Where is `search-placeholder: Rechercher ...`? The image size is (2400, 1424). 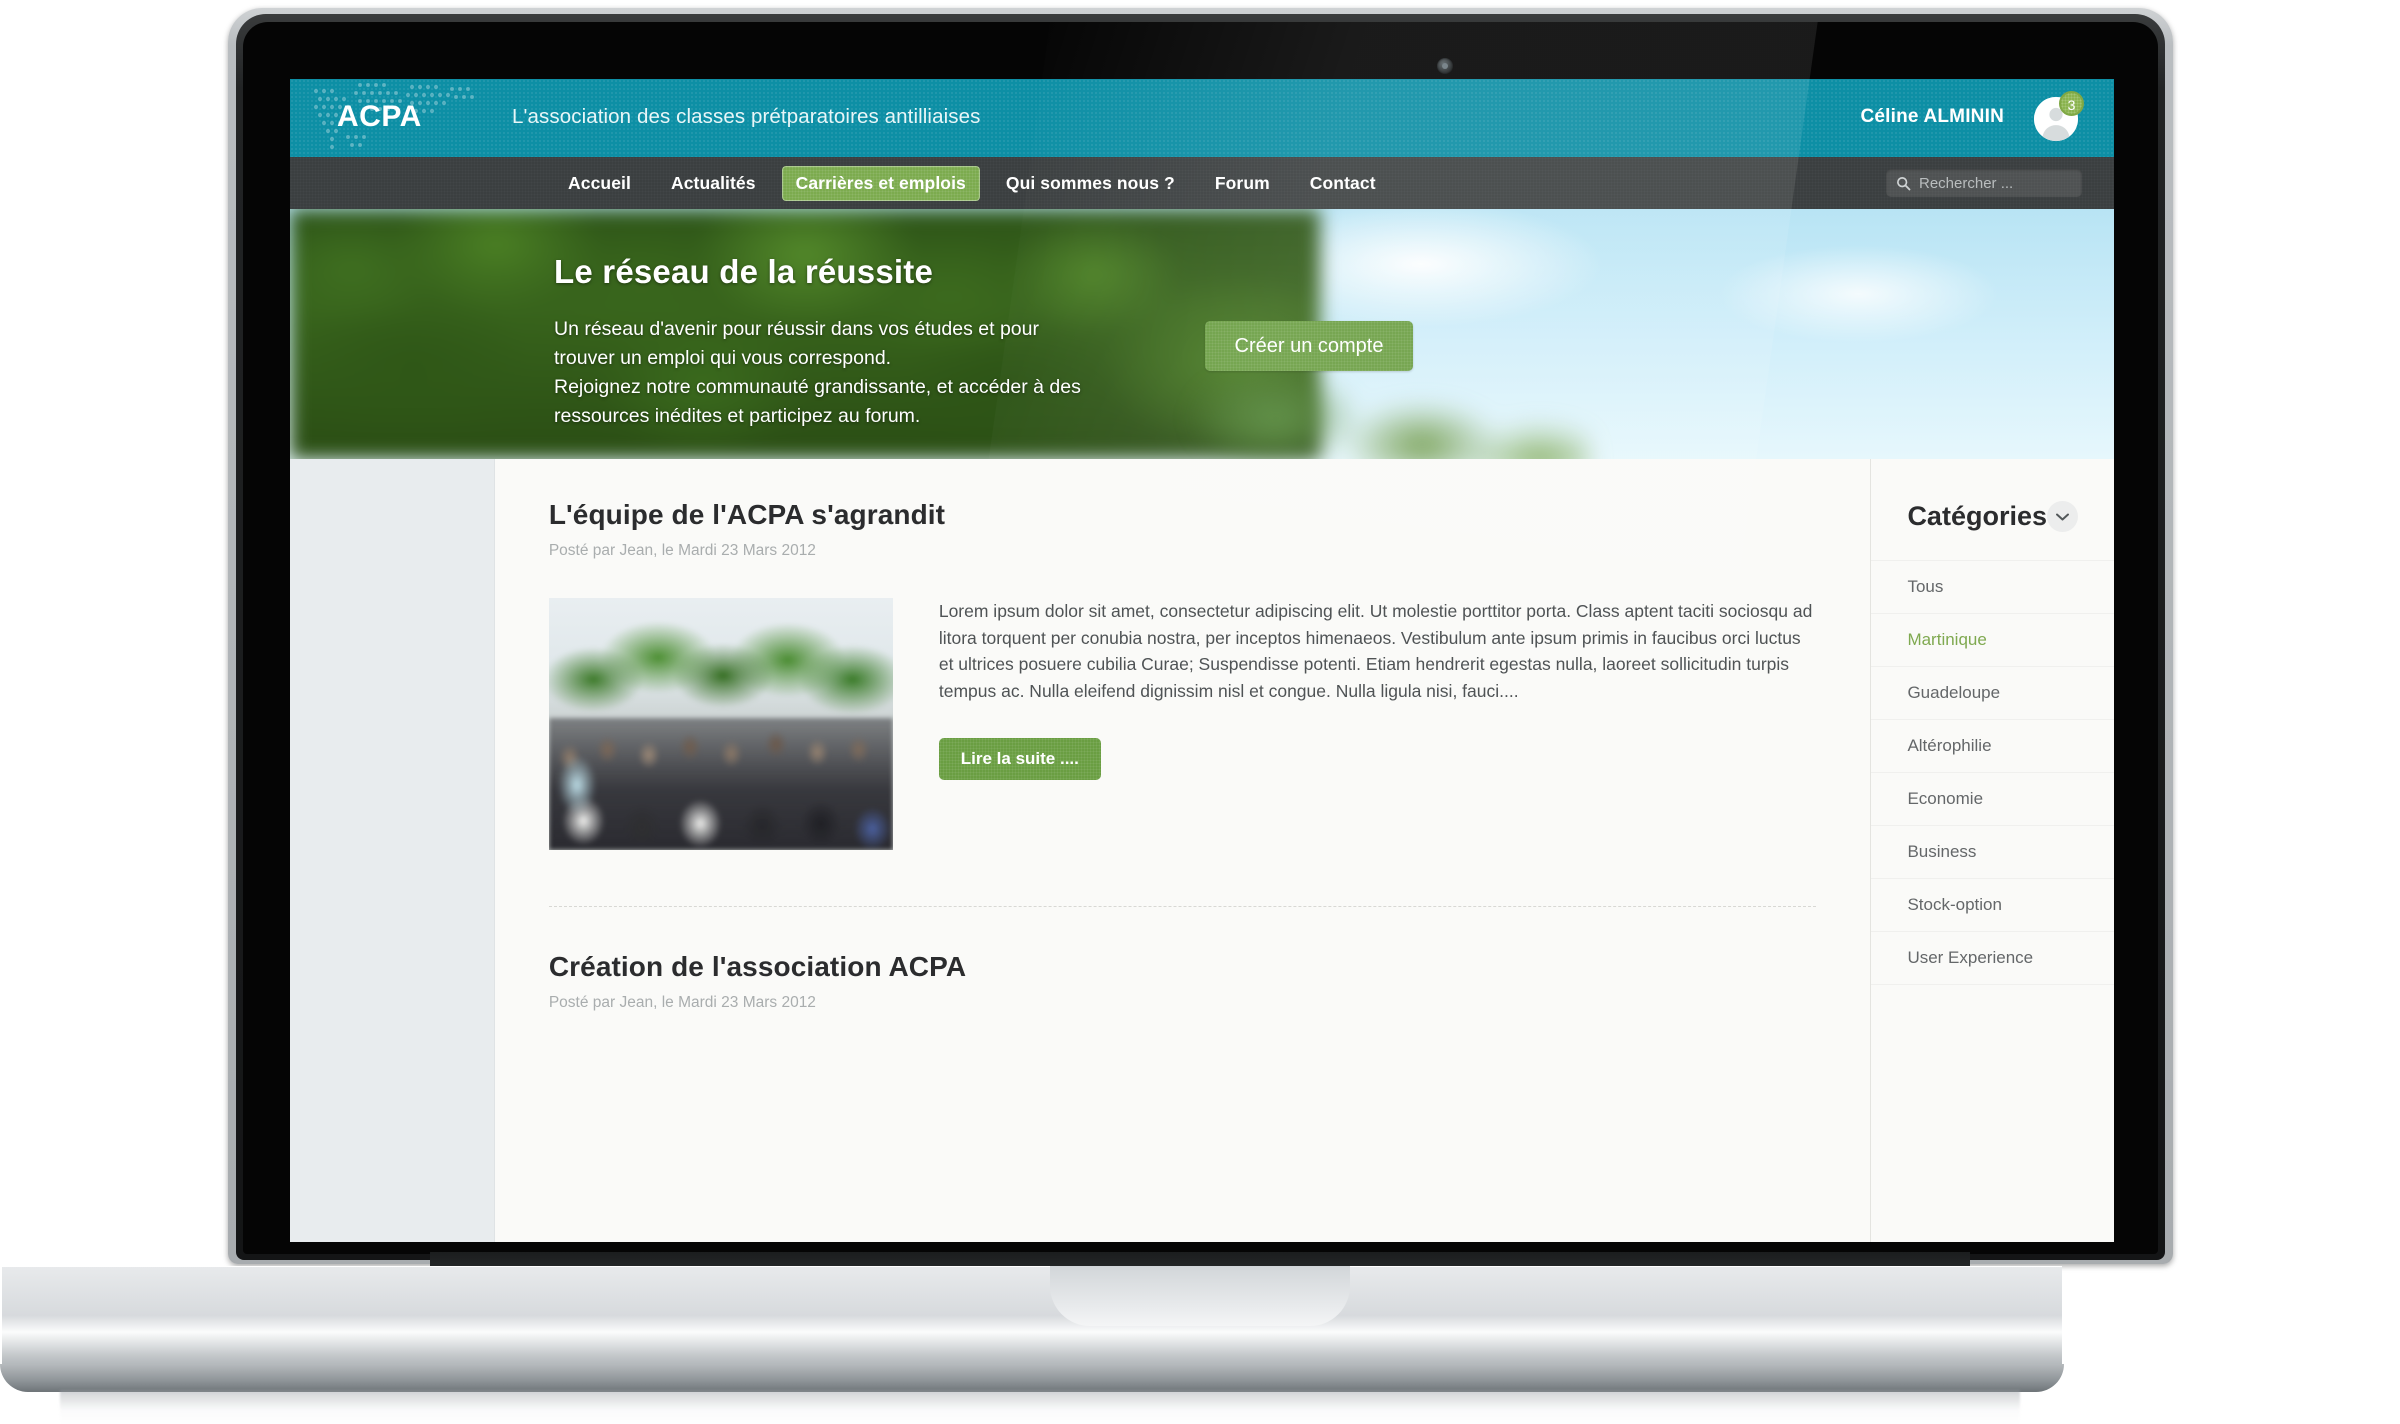
search-placeholder: Rechercher ... is located at coordinates (1966, 183).